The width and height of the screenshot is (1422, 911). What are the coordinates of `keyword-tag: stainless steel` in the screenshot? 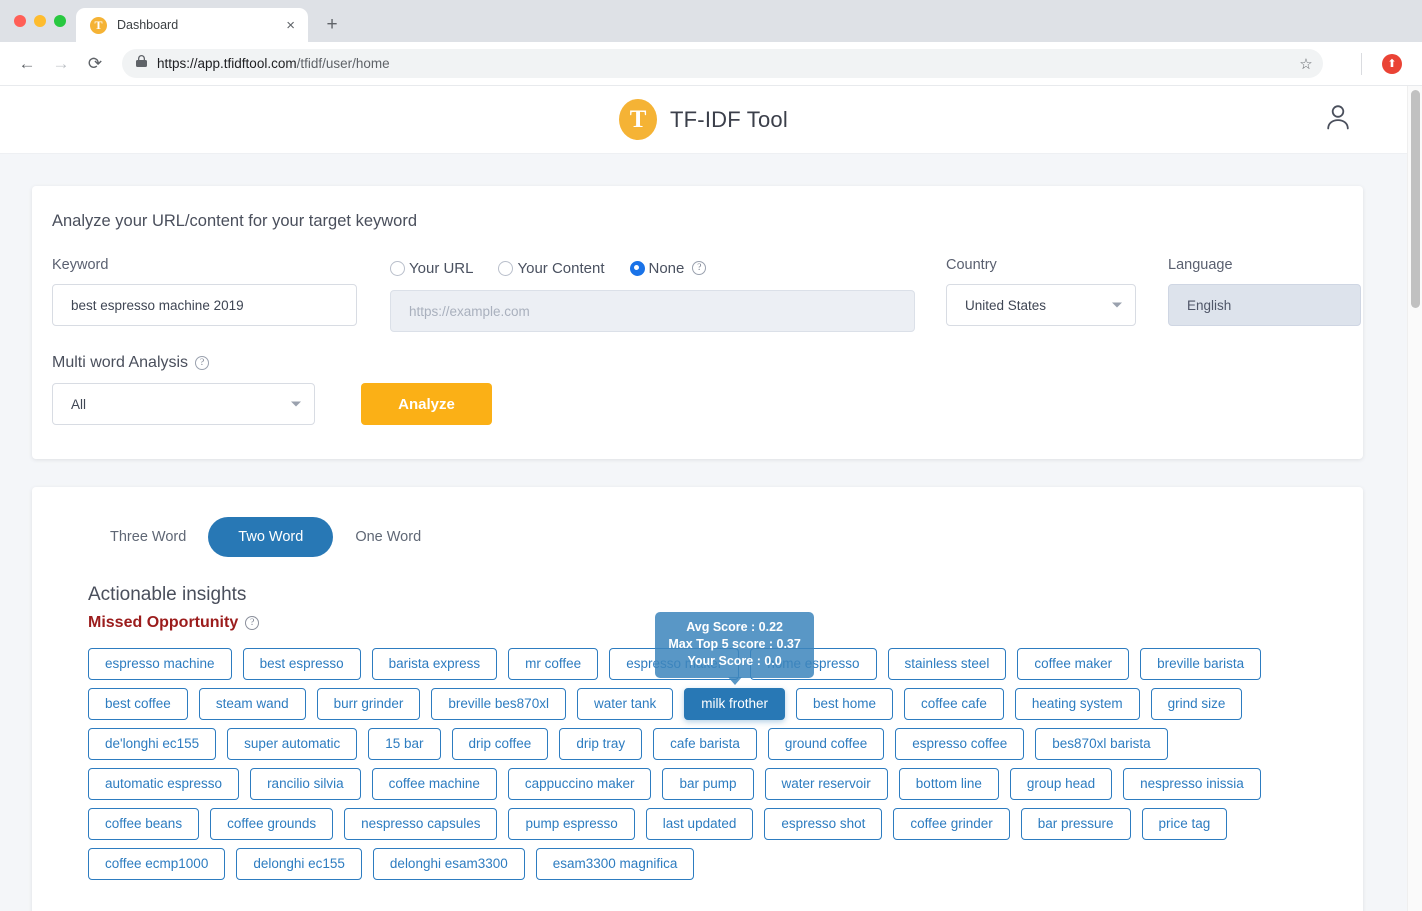 It's located at (947, 664).